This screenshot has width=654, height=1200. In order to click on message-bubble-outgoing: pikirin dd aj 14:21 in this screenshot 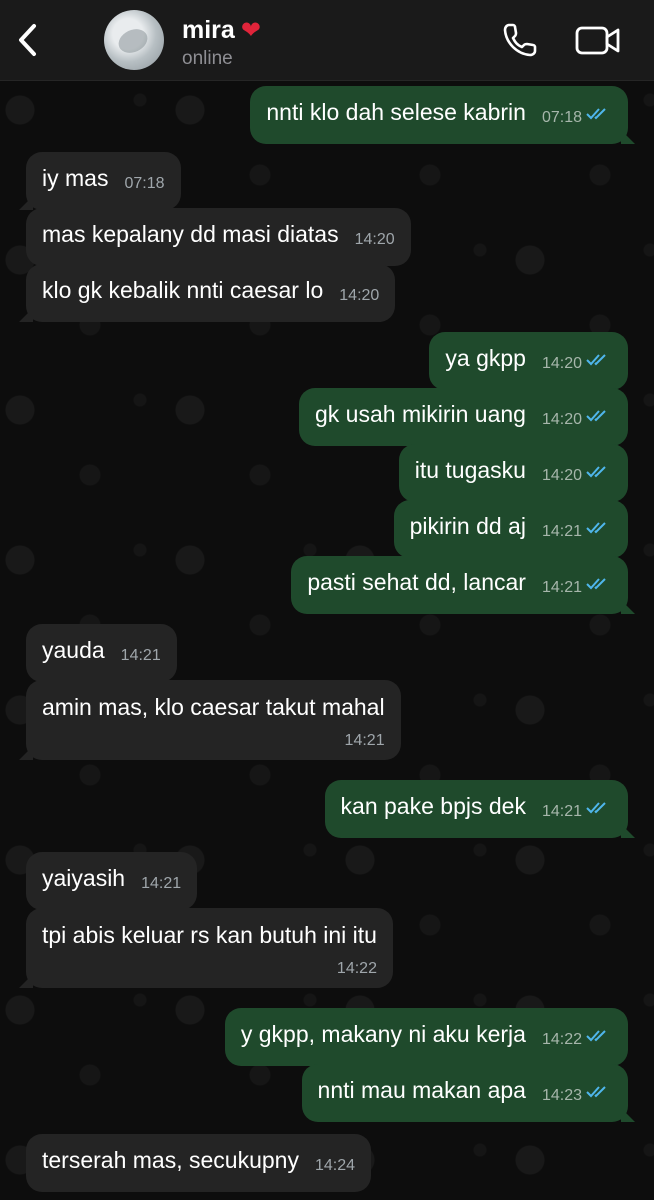, I will do `click(510, 529)`.